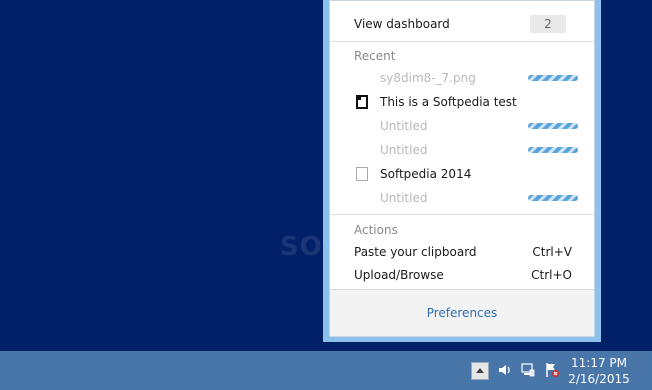 The height and width of the screenshot is (390, 652). I want to click on recent-item-label: Softpedia 2014, so click(426, 174).